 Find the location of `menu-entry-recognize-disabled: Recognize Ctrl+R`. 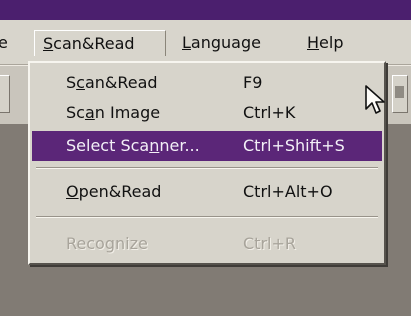

menu-entry-recognize-disabled: Recognize Ctrl+R is located at coordinates (207, 244).